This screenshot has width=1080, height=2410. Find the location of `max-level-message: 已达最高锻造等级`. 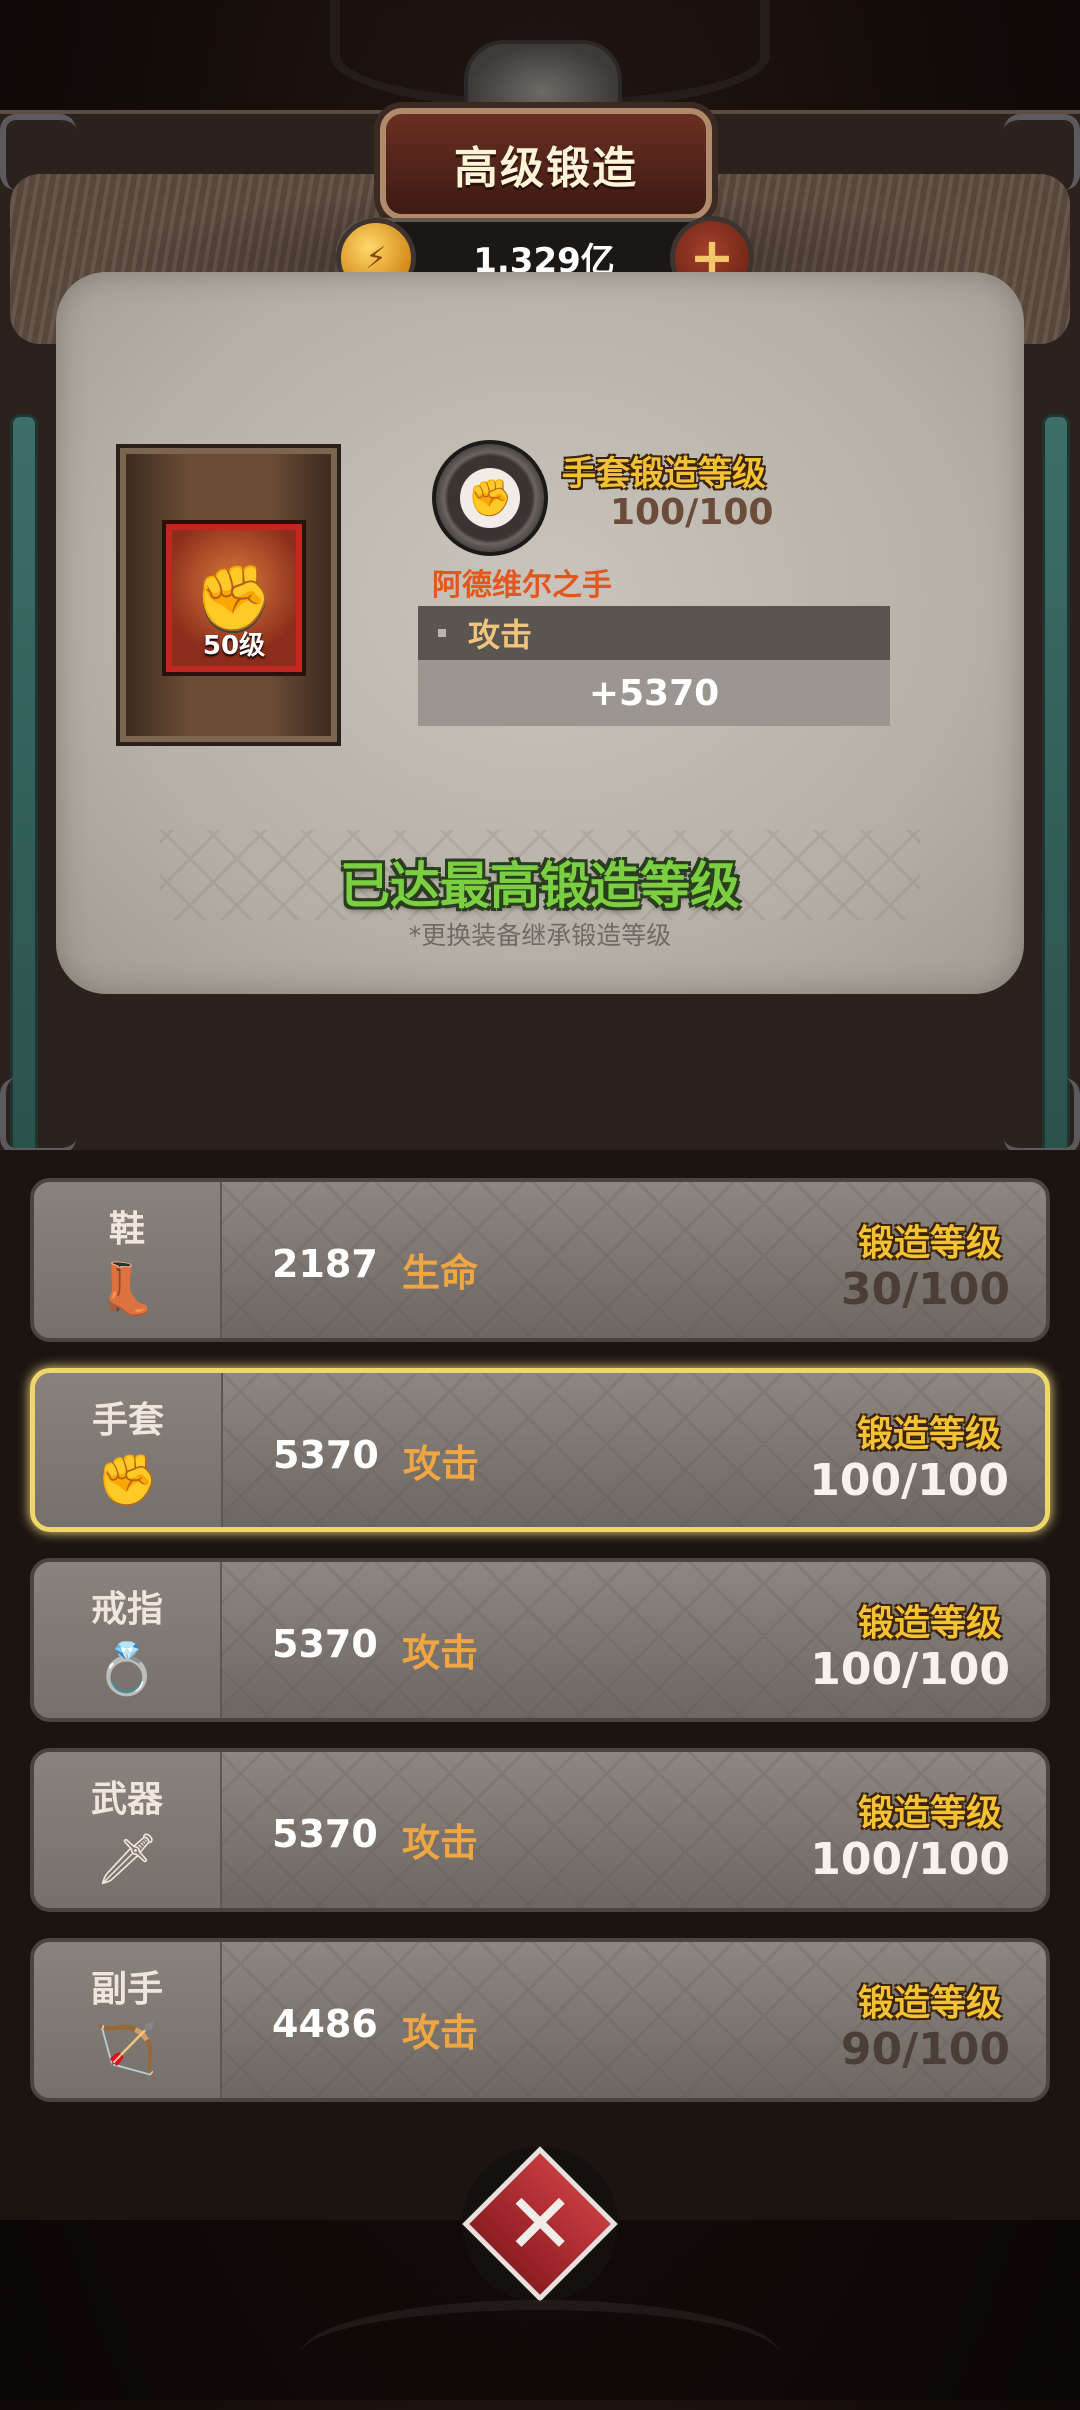

max-level-message: 已达最高锻造等级 is located at coordinates (540, 886).